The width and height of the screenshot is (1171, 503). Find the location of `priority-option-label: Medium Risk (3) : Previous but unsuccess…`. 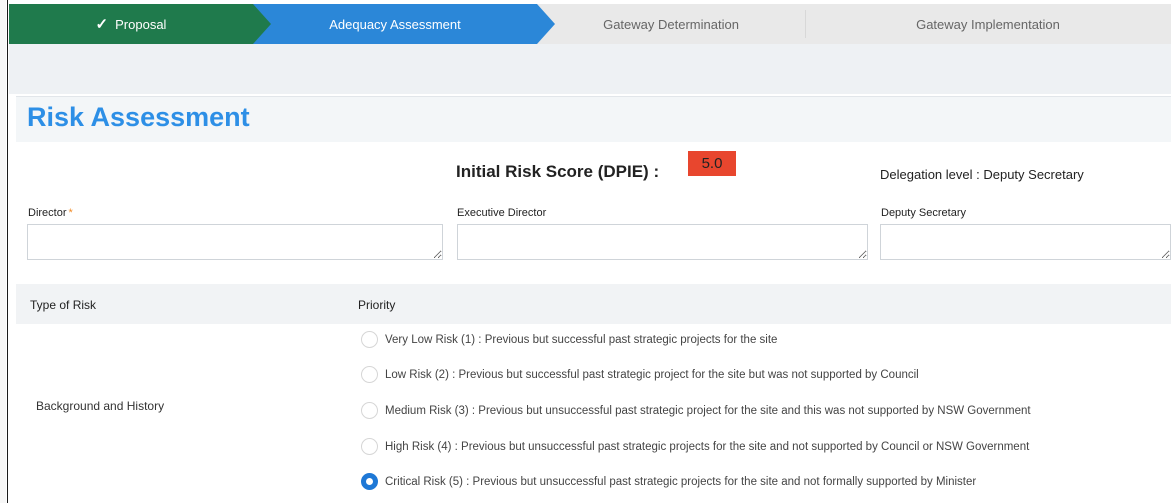

priority-option-label: Medium Risk (3) : Previous but unsuccess… is located at coordinates (708, 410).